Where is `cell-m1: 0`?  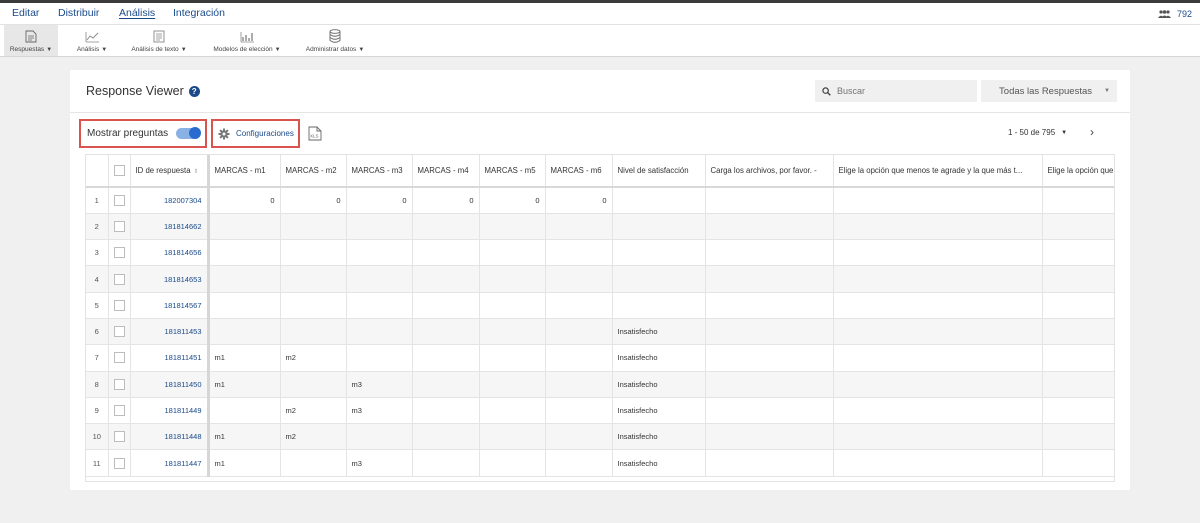 cell-m1: 0 is located at coordinates (244, 200).